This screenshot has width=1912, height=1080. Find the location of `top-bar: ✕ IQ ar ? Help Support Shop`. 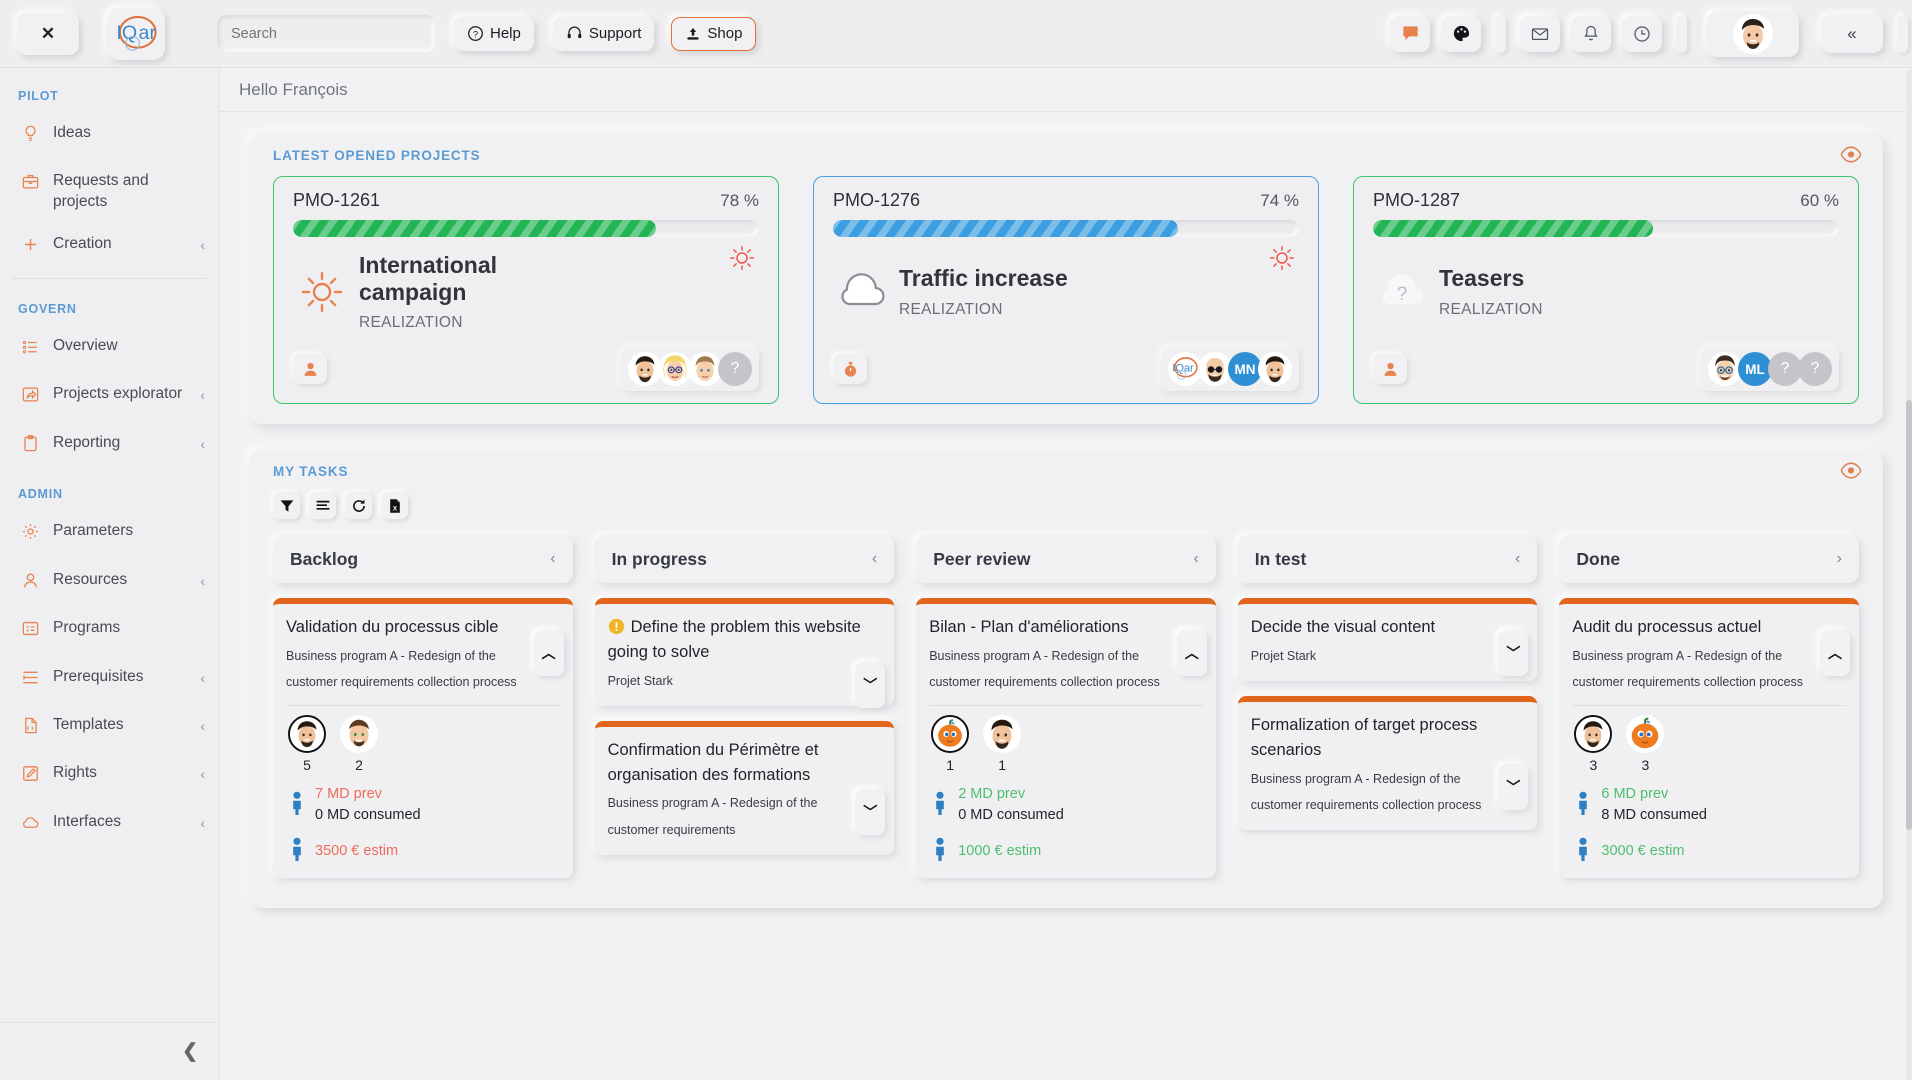

top-bar: ✕ IQ ar ? Help Support Shop is located at coordinates (956, 34).